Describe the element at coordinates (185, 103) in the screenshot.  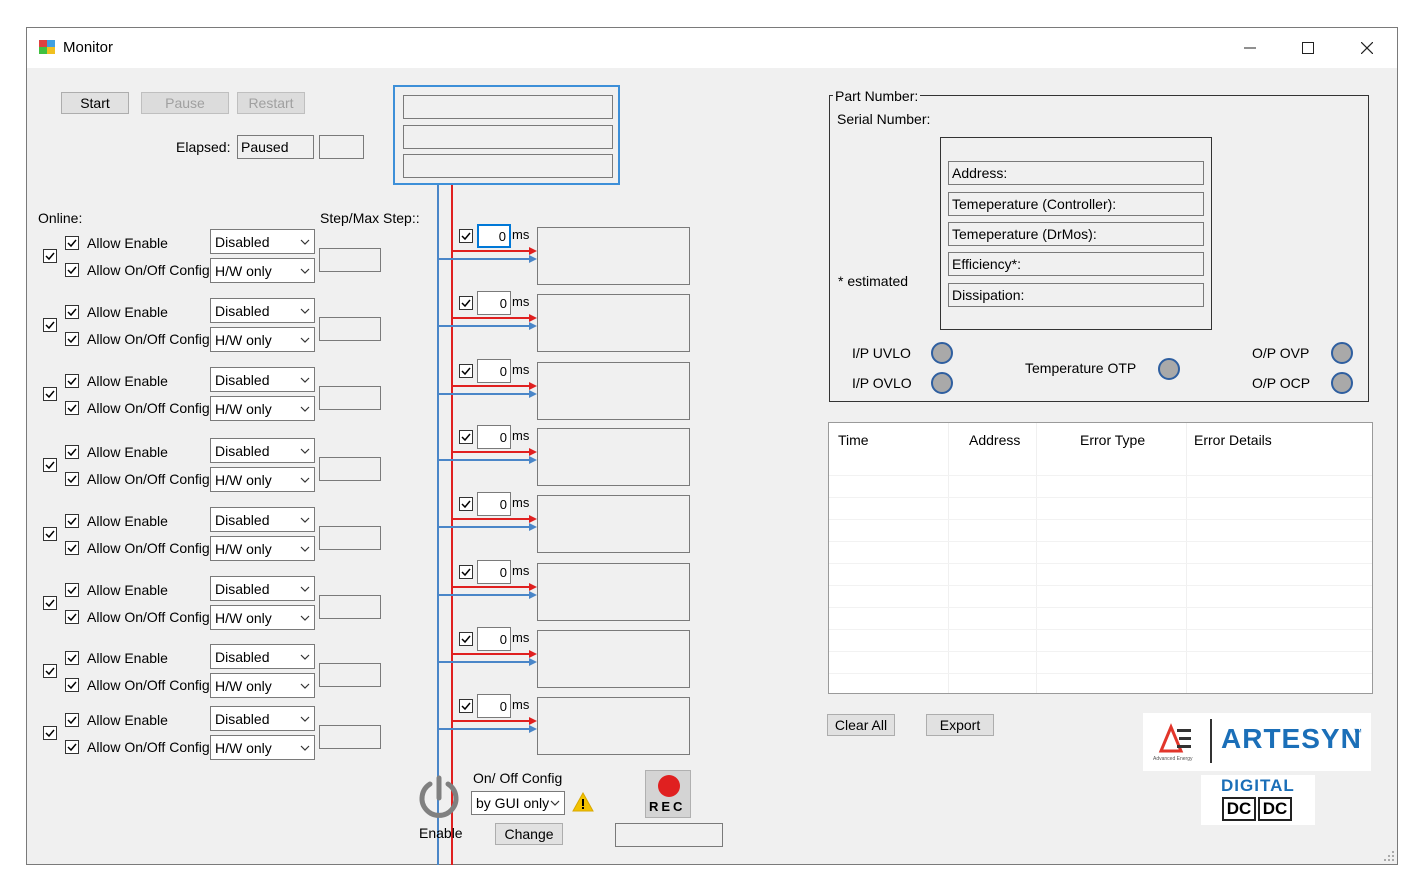
I see `pause-button: Pause` at that location.